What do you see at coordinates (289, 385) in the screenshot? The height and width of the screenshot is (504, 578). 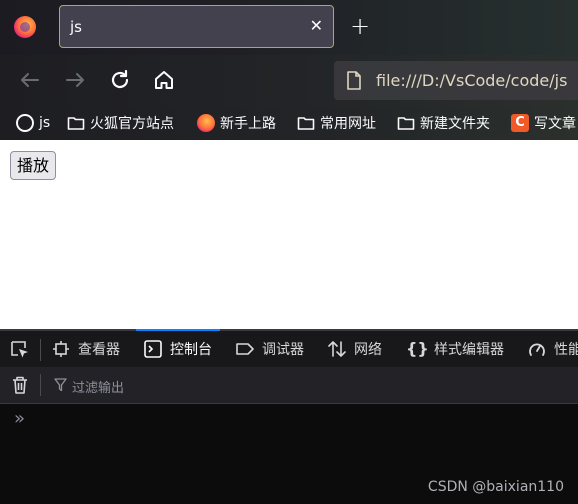 I see `console-filter-bar: 过滤输出` at bounding box center [289, 385].